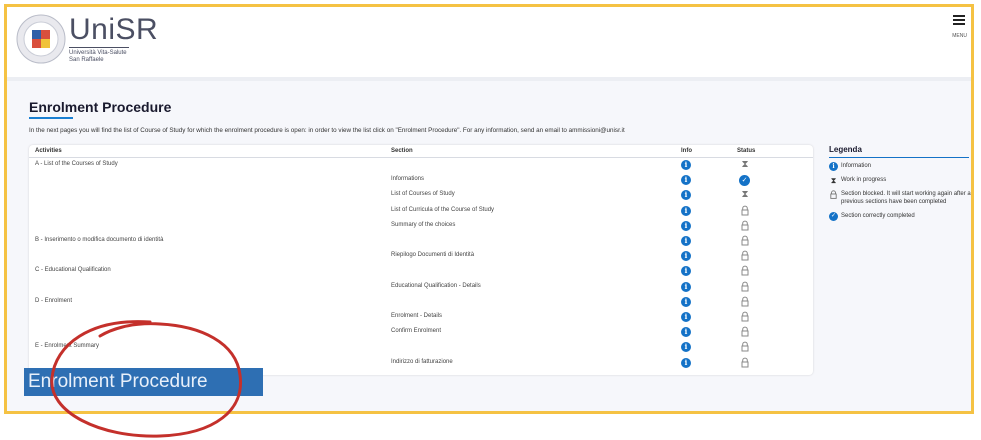  Describe the element at coordinates (143, 382) in the screenshot. I see `enrolment-procedure-link: Enrolment Procedure` at that location.